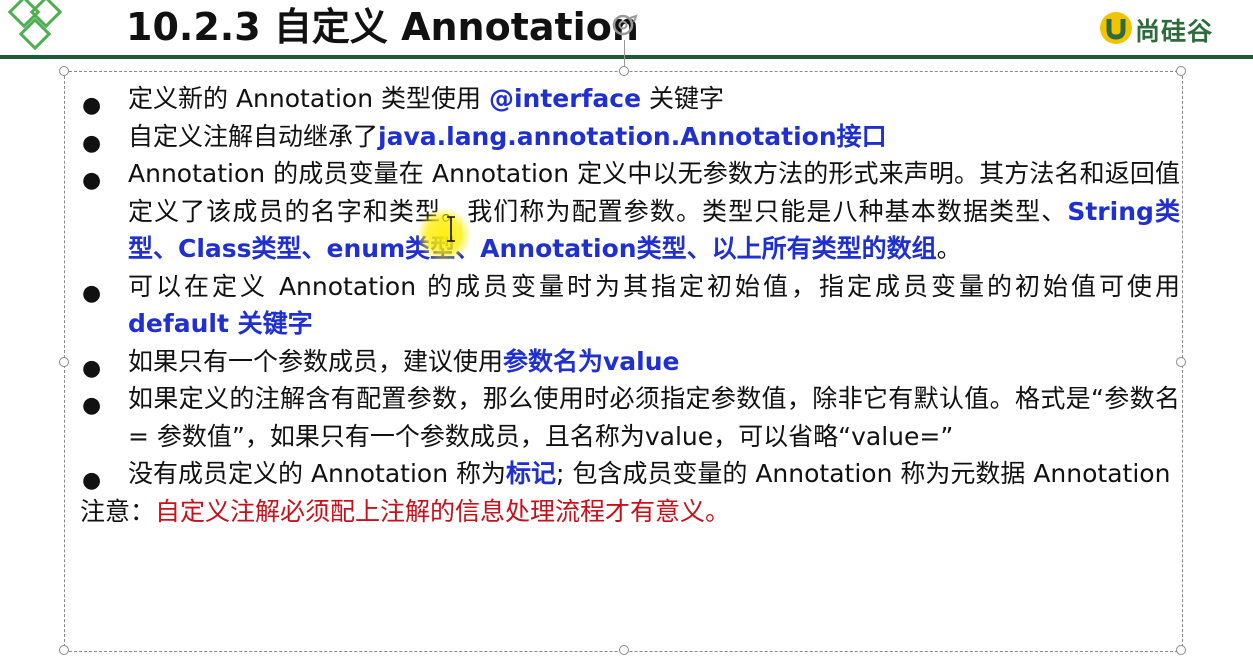  What do you see at coordinates (64, 362) in the screenshot?
I see `resize-handle-left` at bounding box center [64, 362].